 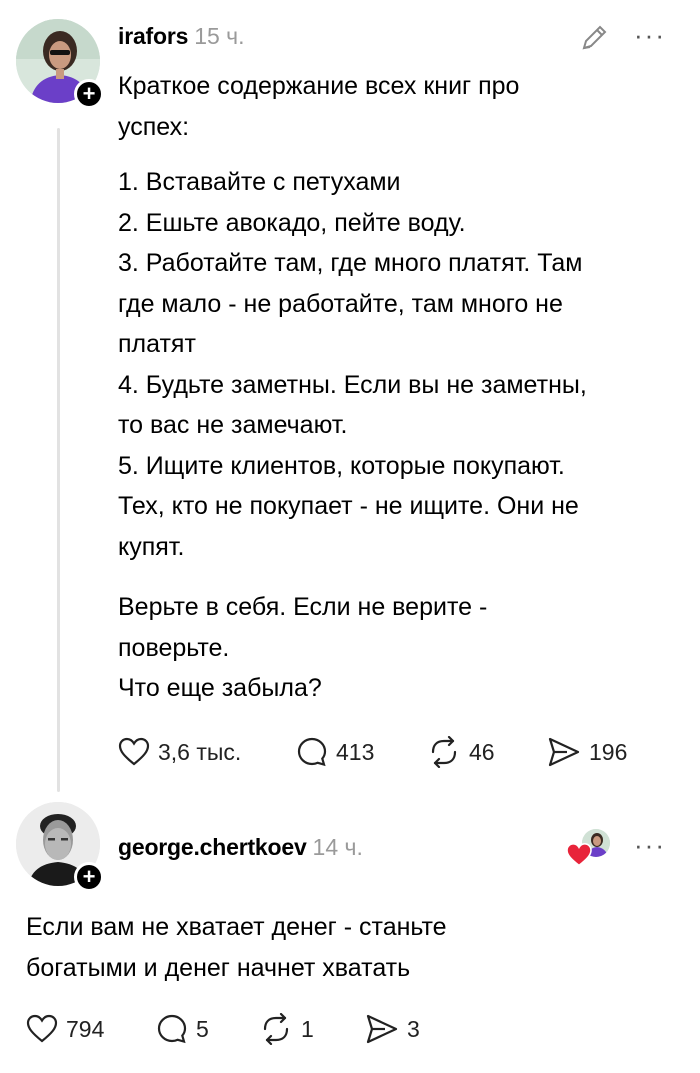 I want to click on follow-plus-icon: +, so click(x=89, y=94).